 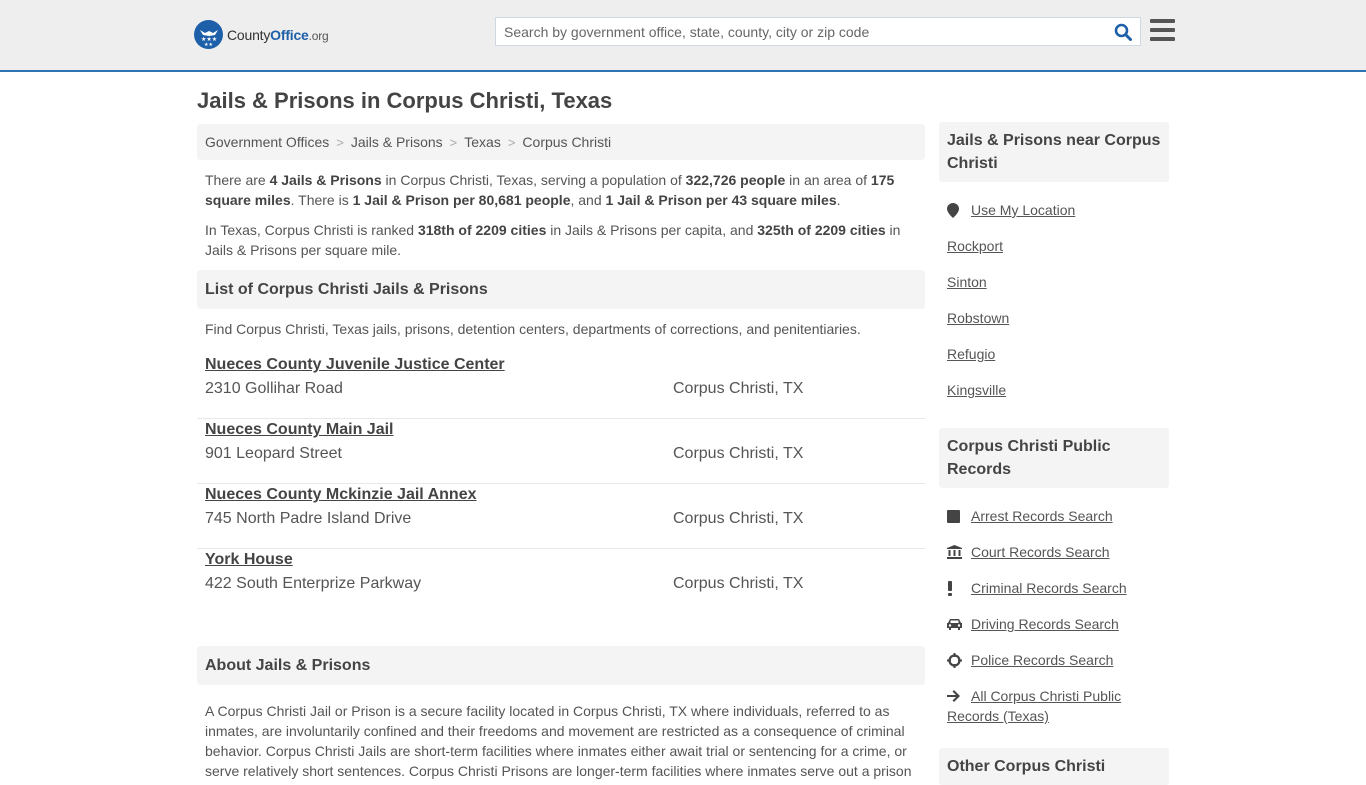 What do you see at coordinates (318, 35) in the screenshot?
I see `logo-org: .org` at bounding box center [318, 35].